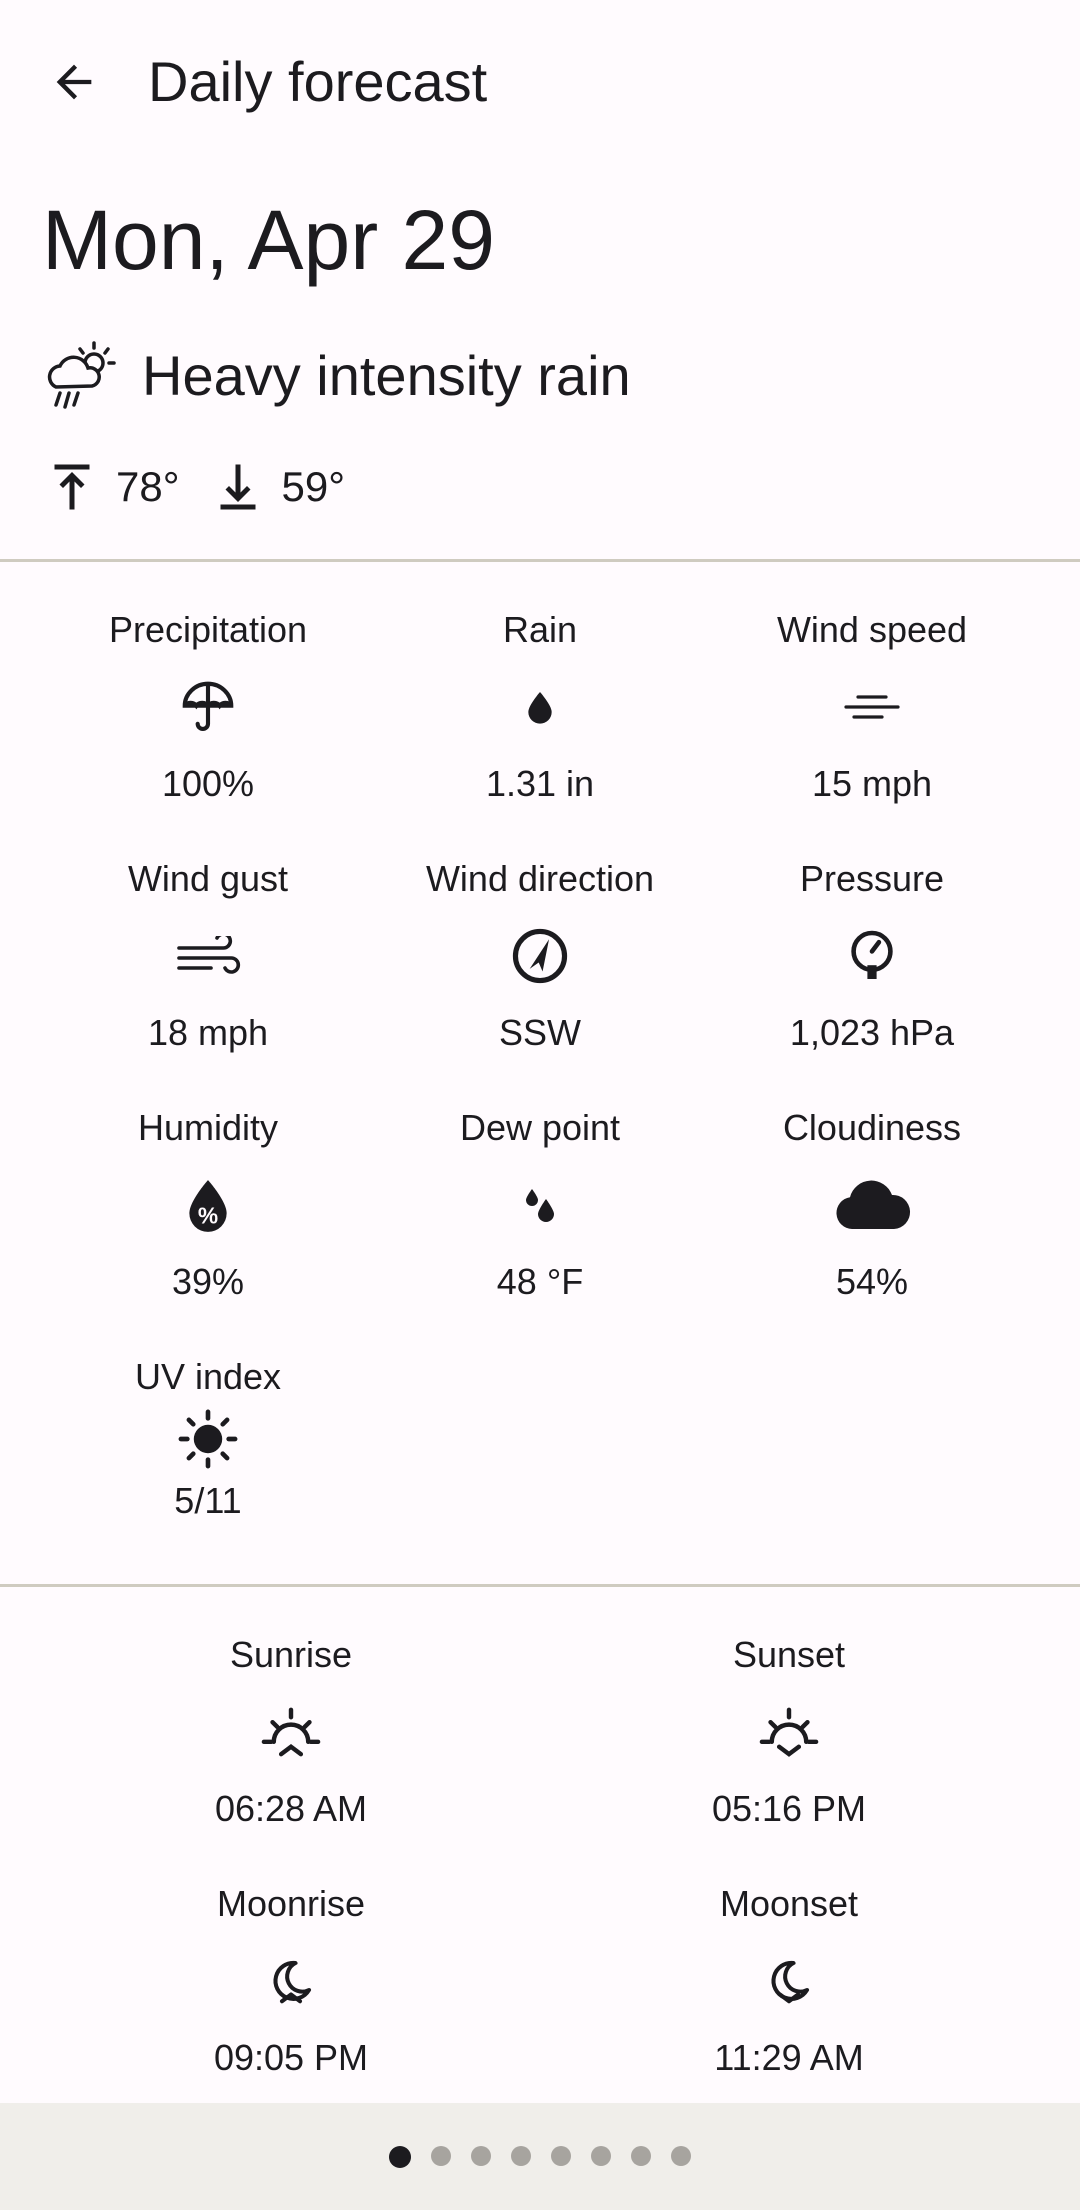 This screenshot has width=1080, height=2210. Describe the element at coordinates (789, 2057) in the screenshot. I see `astro-value: 11:29 AM` at that location.